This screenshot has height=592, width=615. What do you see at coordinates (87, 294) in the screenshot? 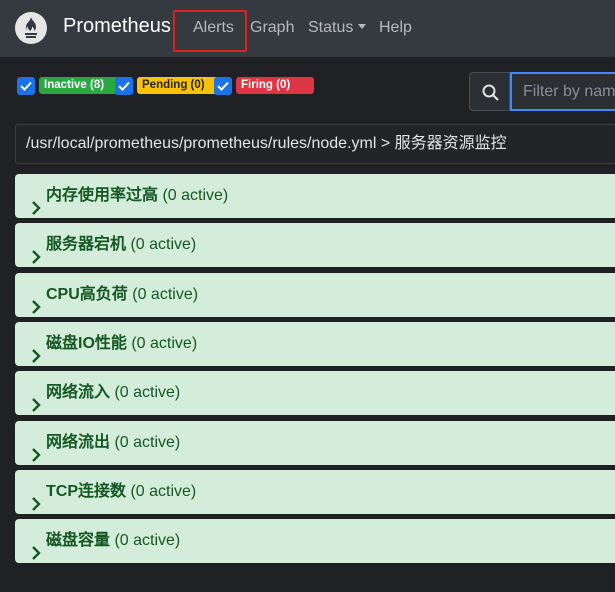
I see `rule-group-name: CPU高负荷` at bounding box center [87, 294].